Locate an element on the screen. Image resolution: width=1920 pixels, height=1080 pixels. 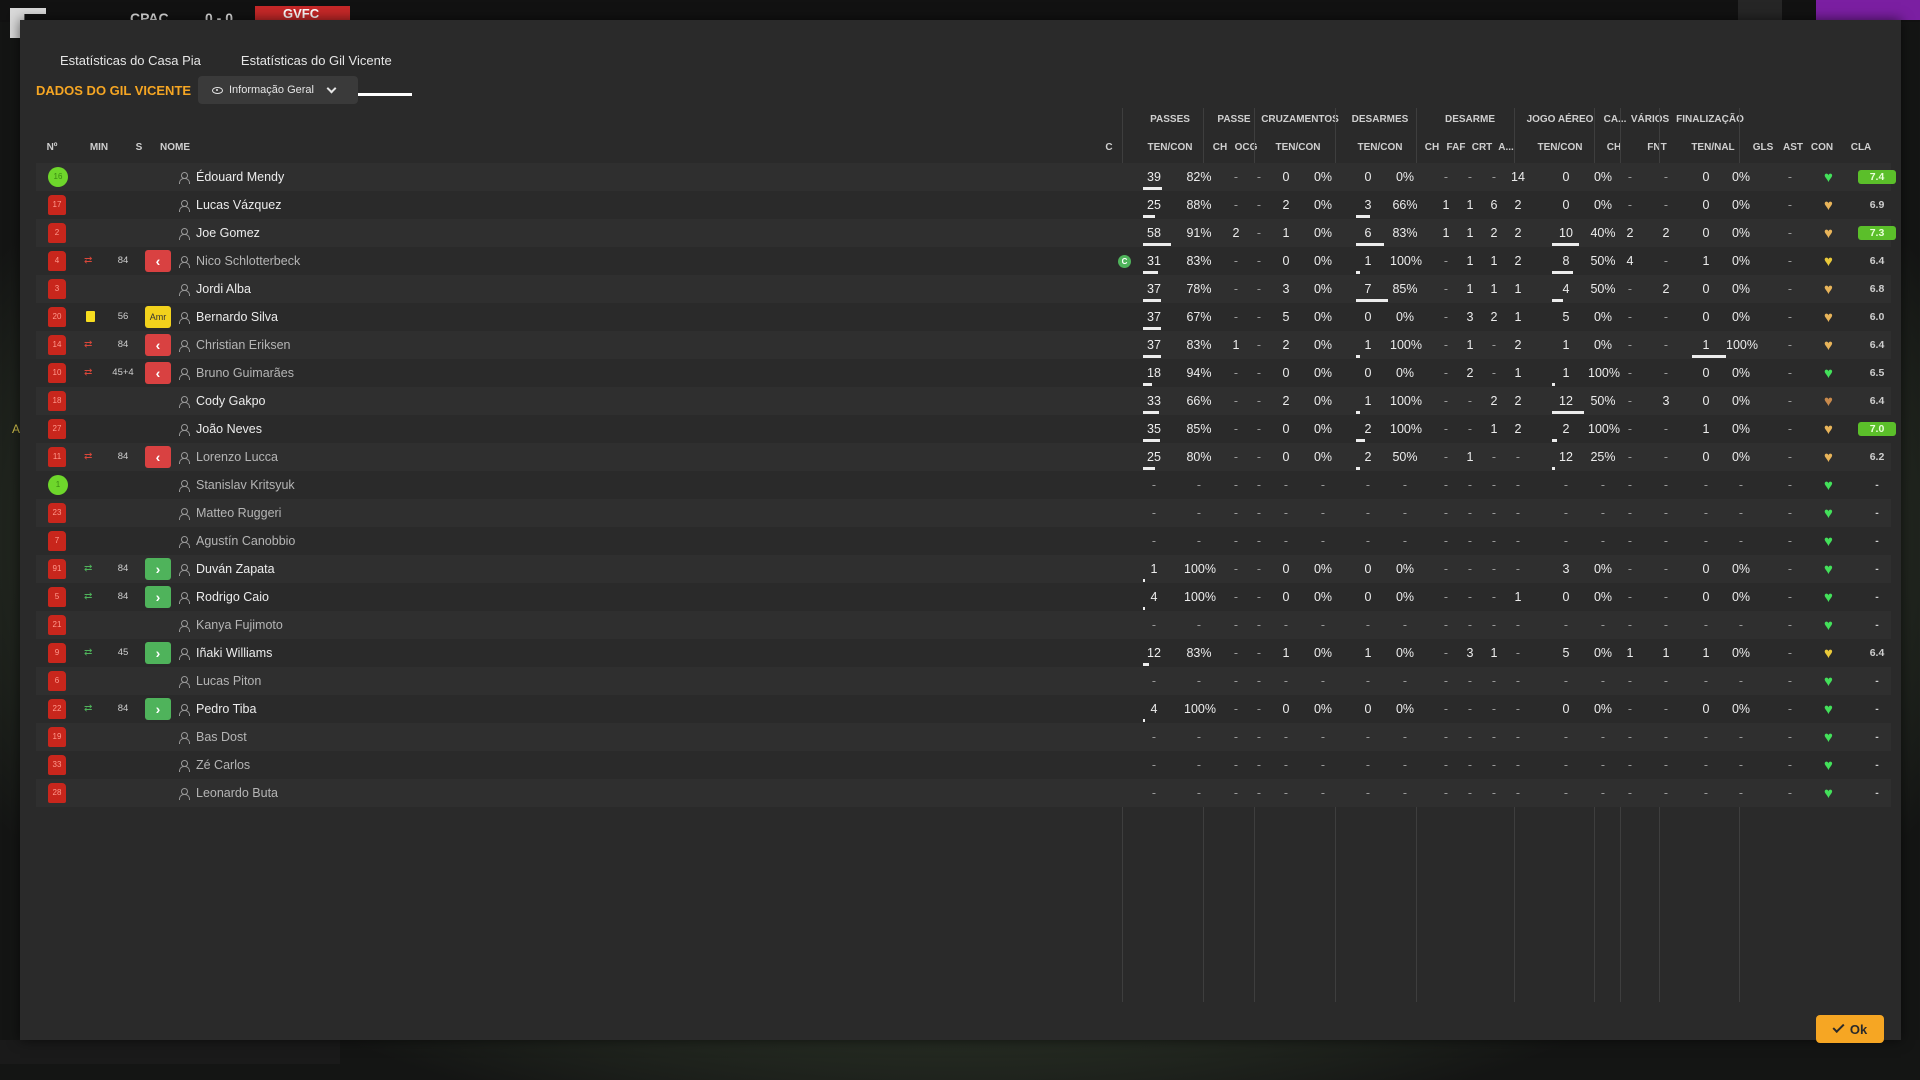
player-name: Bernardo Silva is located at coordinates (237, 317).